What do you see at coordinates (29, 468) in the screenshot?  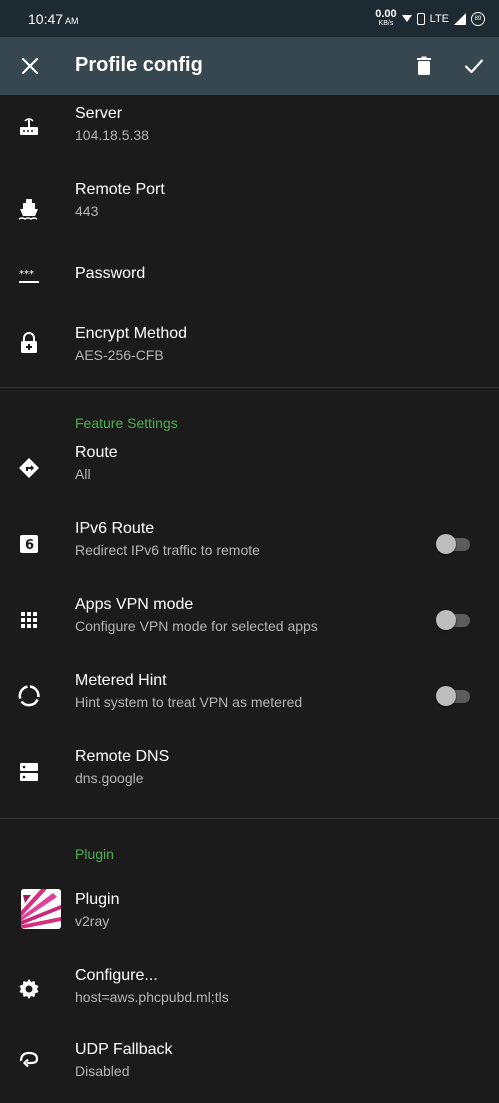 I see `directions-icon` at bounding box center [29, 468].